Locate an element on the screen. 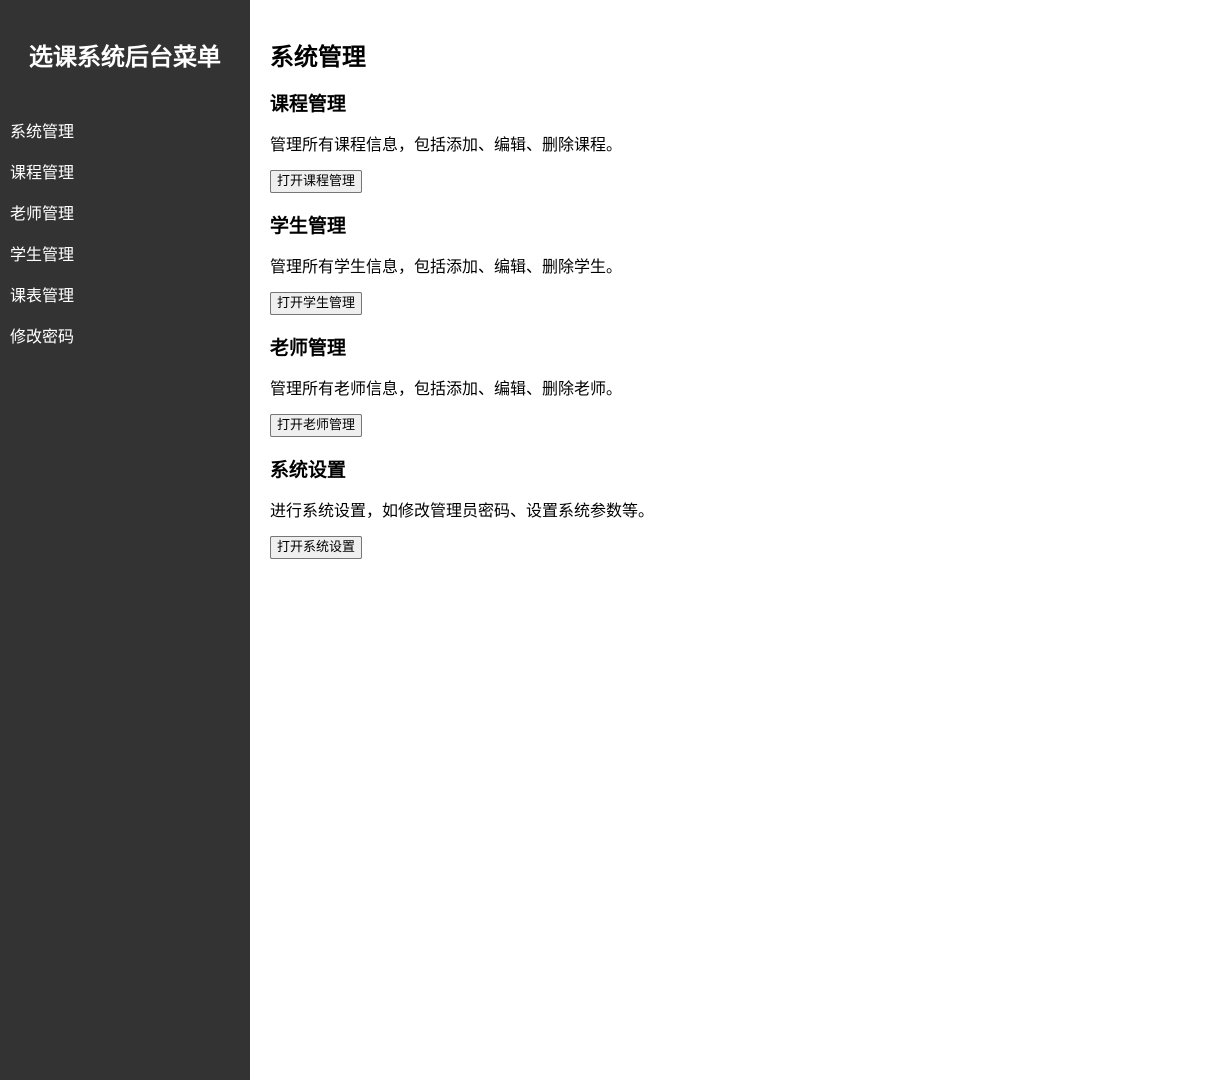  teacher-management-section: 老师管理 管理所有老师信息，包括添加、编辑、删除老师。 打开老师管理 is located at coordinates (745, 395).